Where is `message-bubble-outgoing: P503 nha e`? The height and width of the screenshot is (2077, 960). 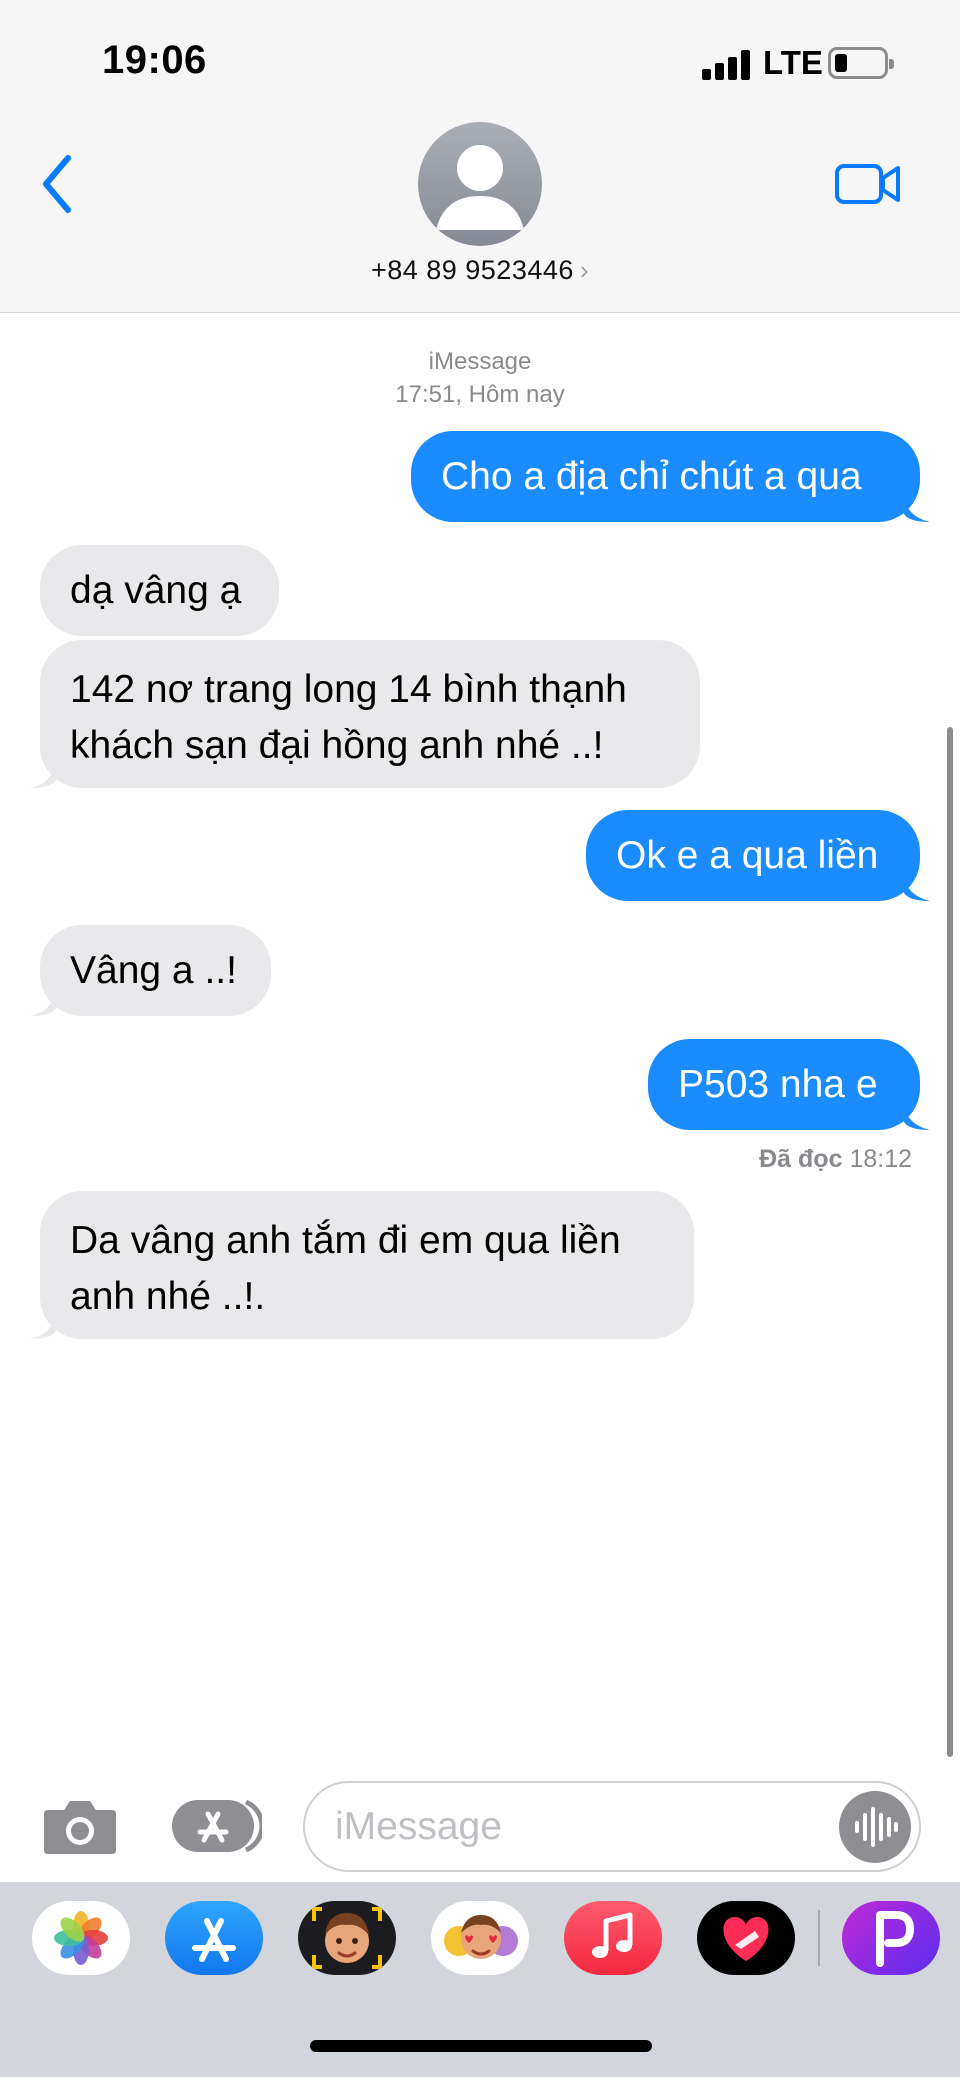 message-bubble-outgoing: P503 nha e is located at coordinates (789, 1084).